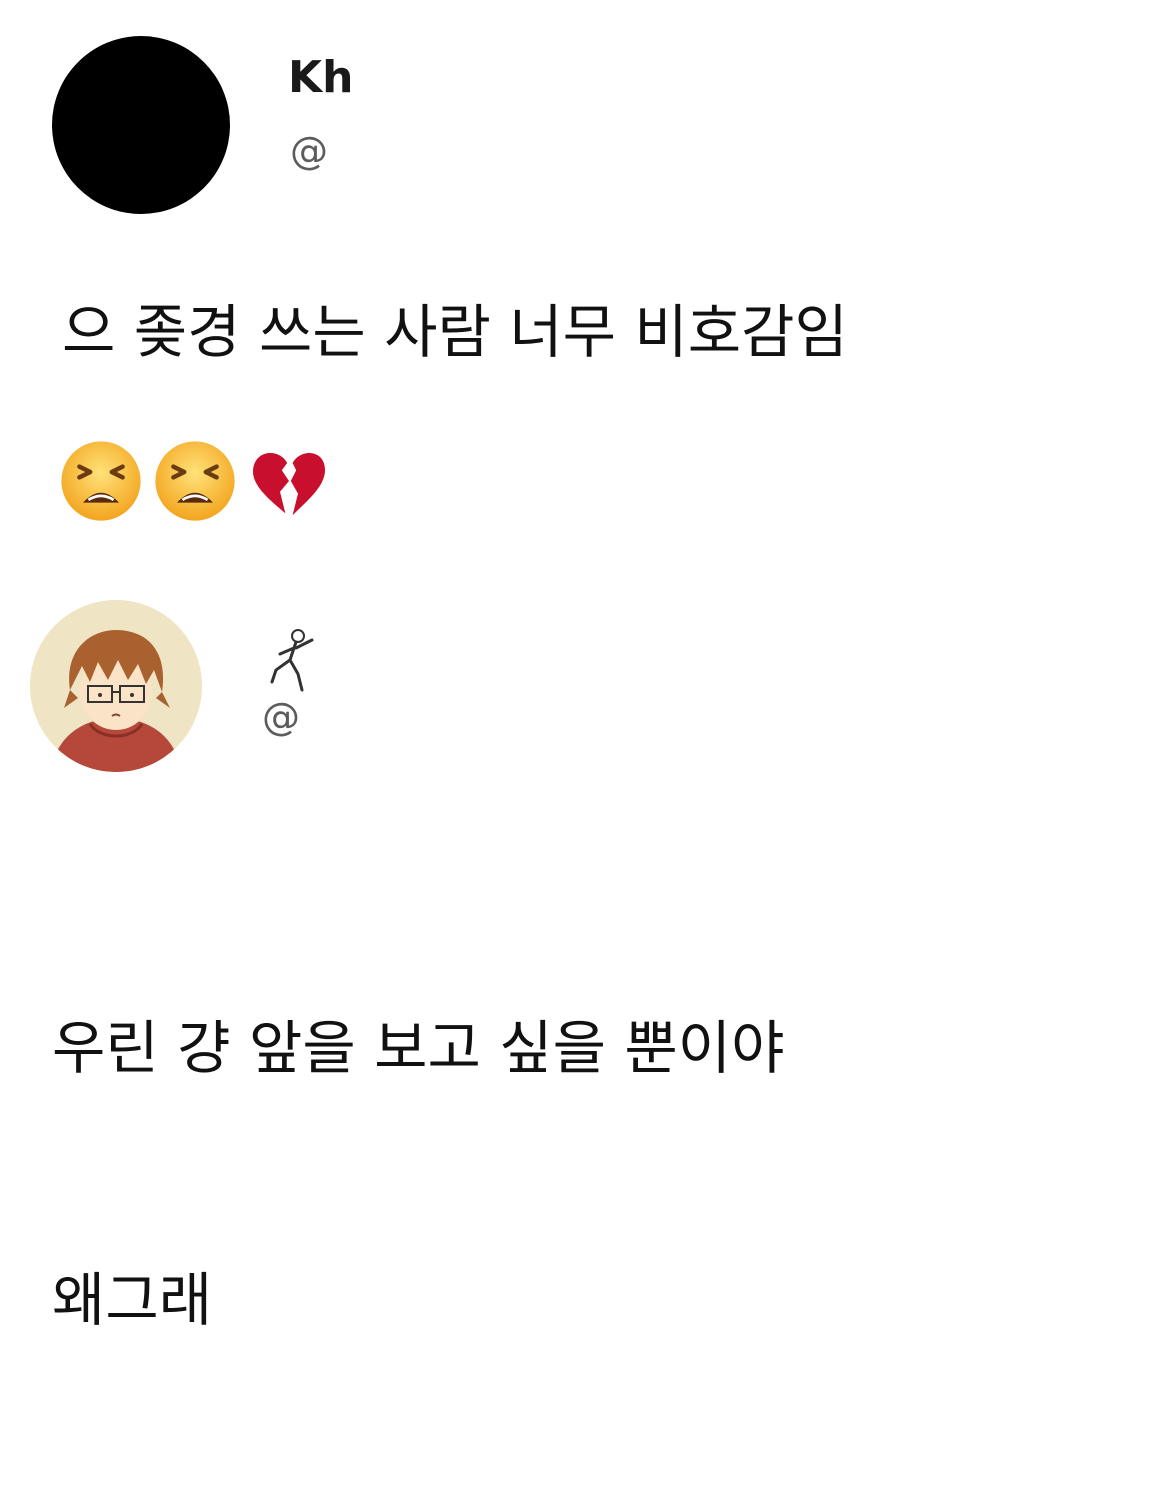  Describe the element at coordinates (132, 1300) in the screenshot. I see `tweet-text-line: 왜그래` at that location.